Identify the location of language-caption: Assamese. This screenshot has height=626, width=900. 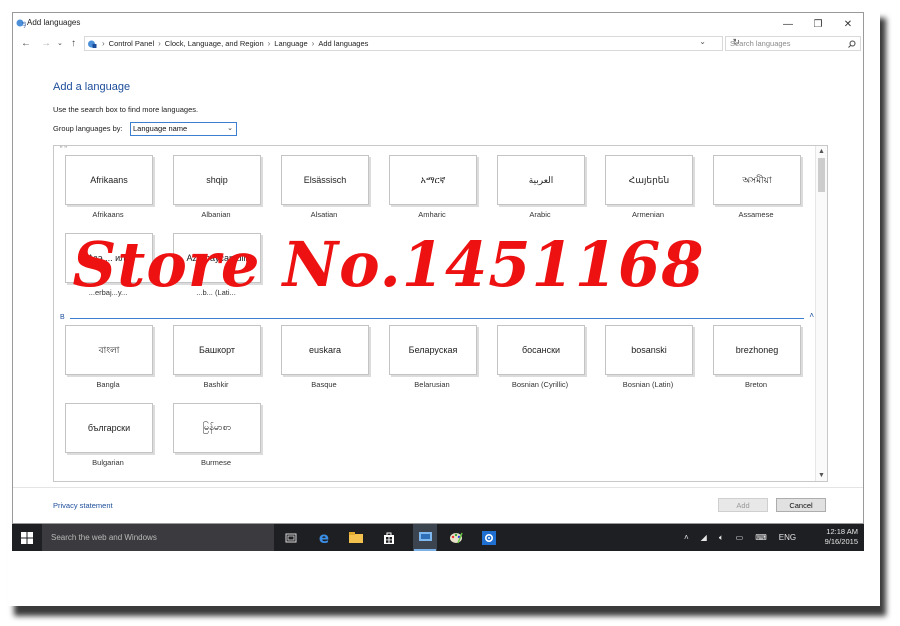
(756, 214).